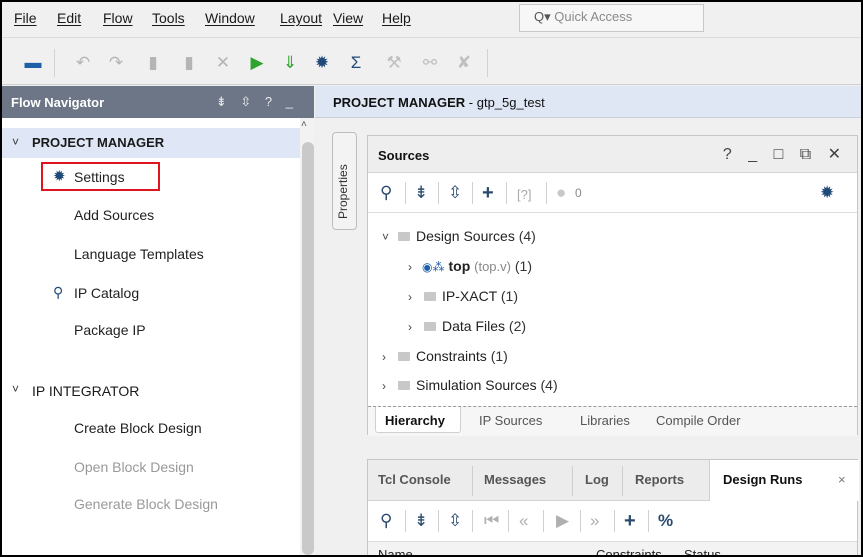 The width and height of the screenshot is (863, 557). I want to click on design-runs-column-header: Name Constraints Status, so click(612, 548).